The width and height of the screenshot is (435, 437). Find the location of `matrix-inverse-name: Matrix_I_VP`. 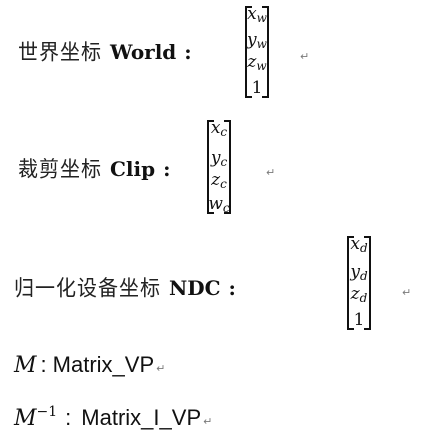

matrix-inverse-name: Matrix_I_VP is located at coordinates (141, 417).